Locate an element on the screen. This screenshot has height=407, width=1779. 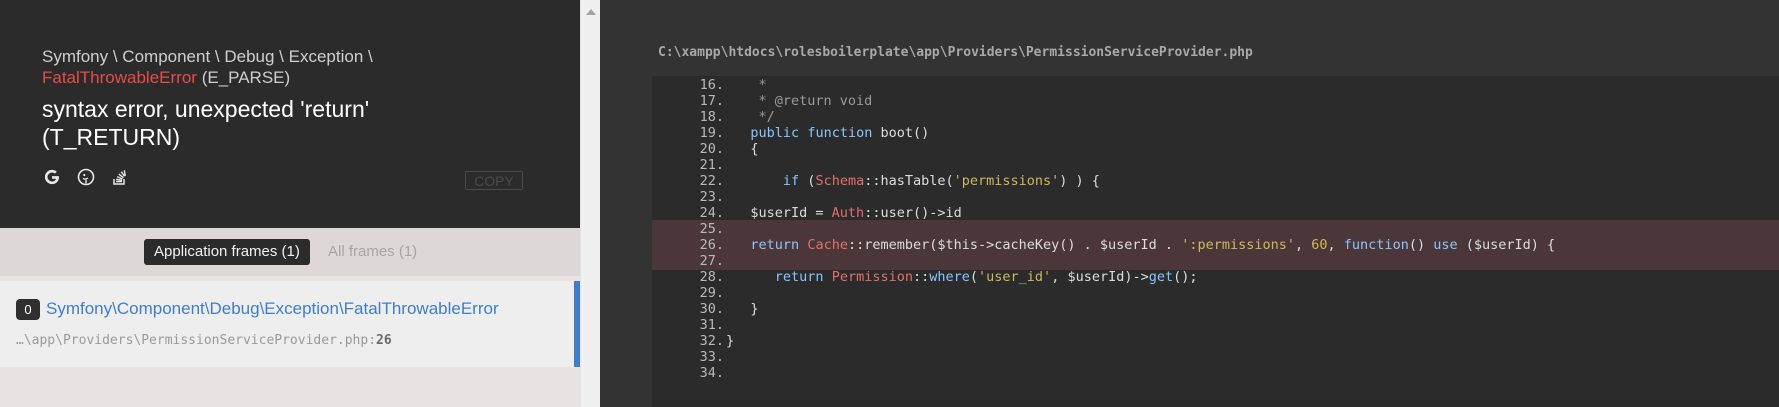
stackoverflow-icon is located at coordinates (120, 177).